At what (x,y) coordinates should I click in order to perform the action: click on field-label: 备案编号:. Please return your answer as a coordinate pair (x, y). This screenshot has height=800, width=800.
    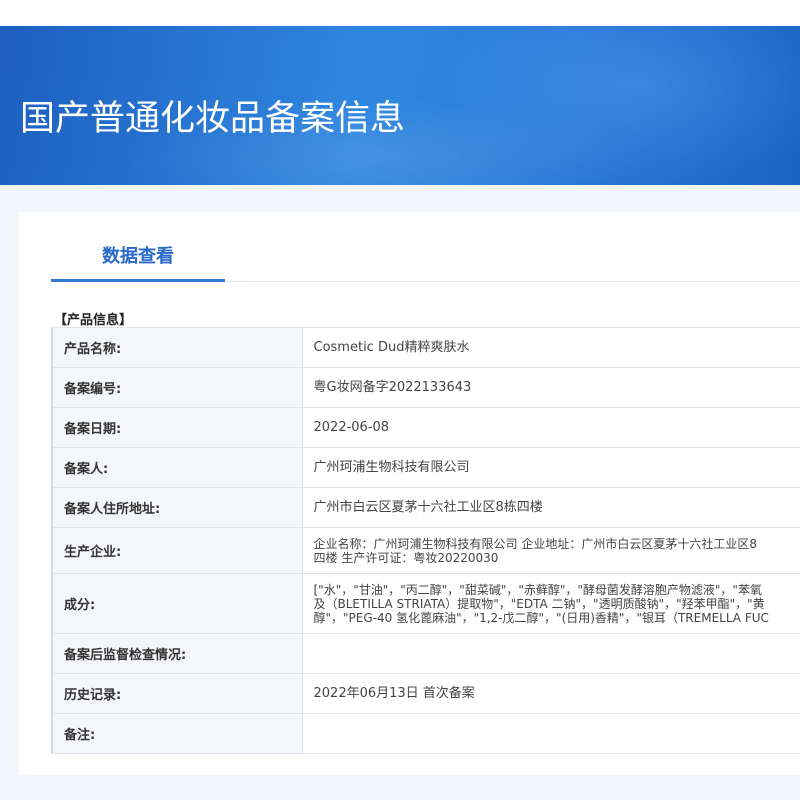
    Looking at the image, I should click on (177, 387).